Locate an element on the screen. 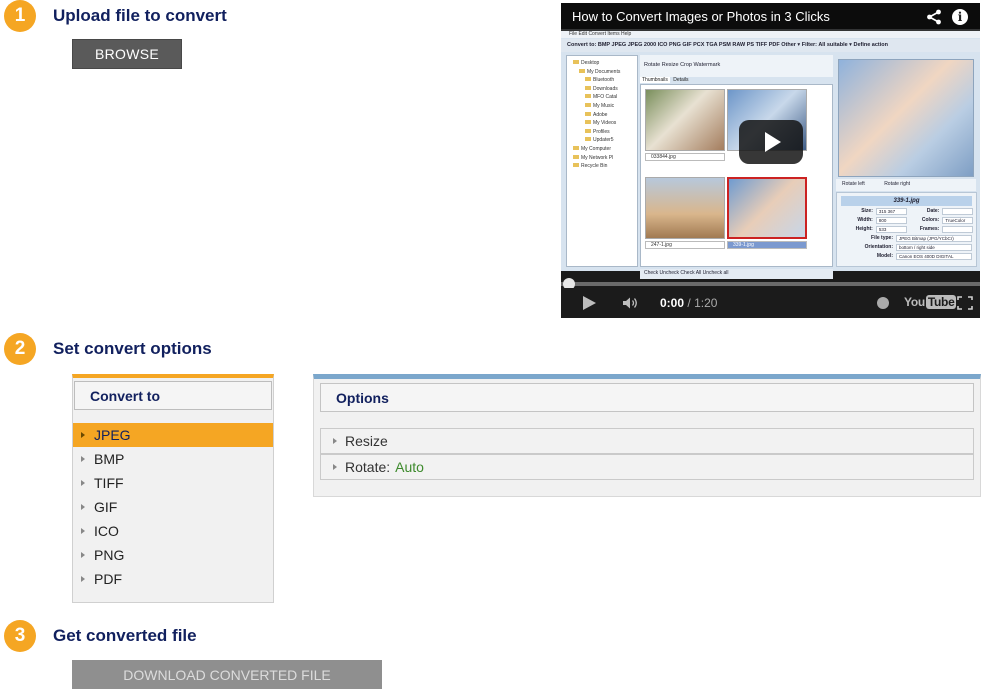  convert-to-panel: Convert to JPEG BMP TIFF GIF ICO PNG PDF is located at coordinates (173, 488).